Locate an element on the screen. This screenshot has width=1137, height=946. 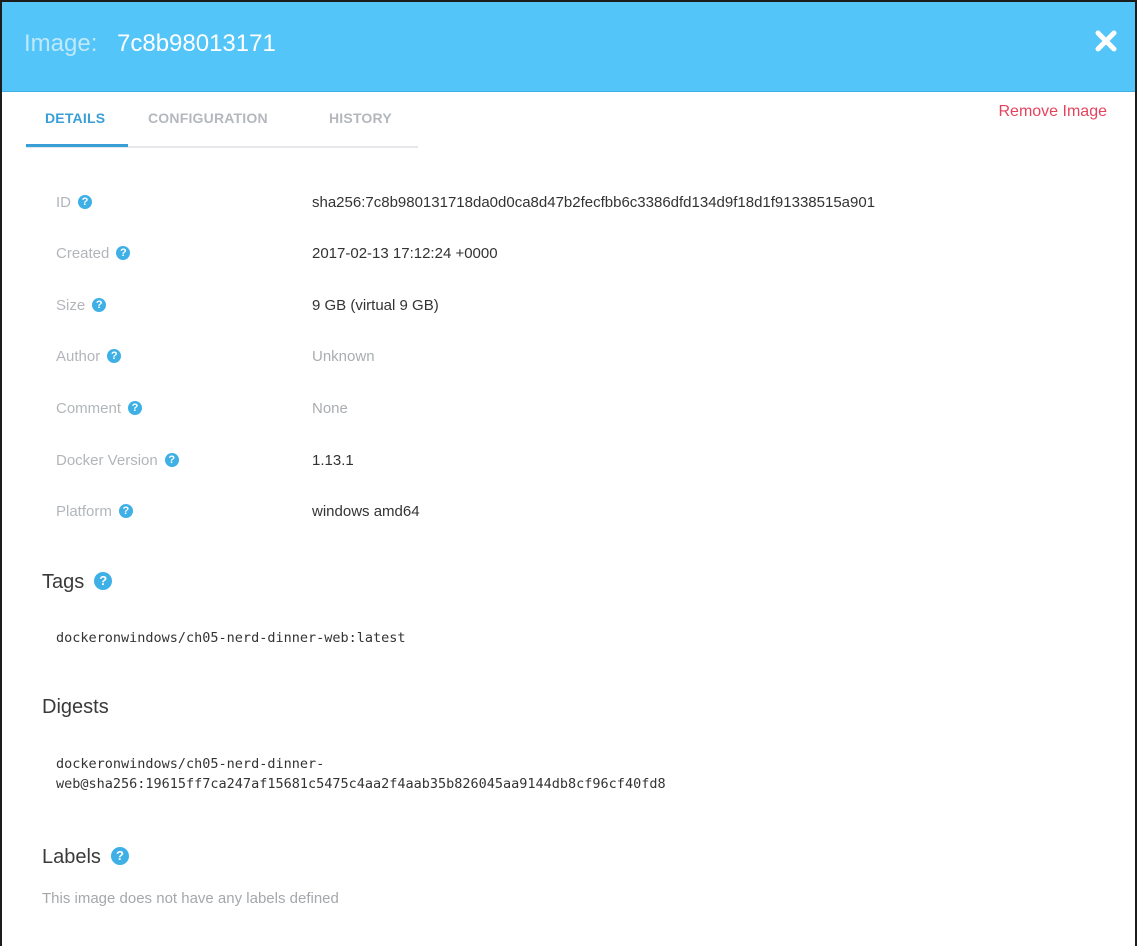
labels-section-title: Labels? is located at coordinates (85, 857).